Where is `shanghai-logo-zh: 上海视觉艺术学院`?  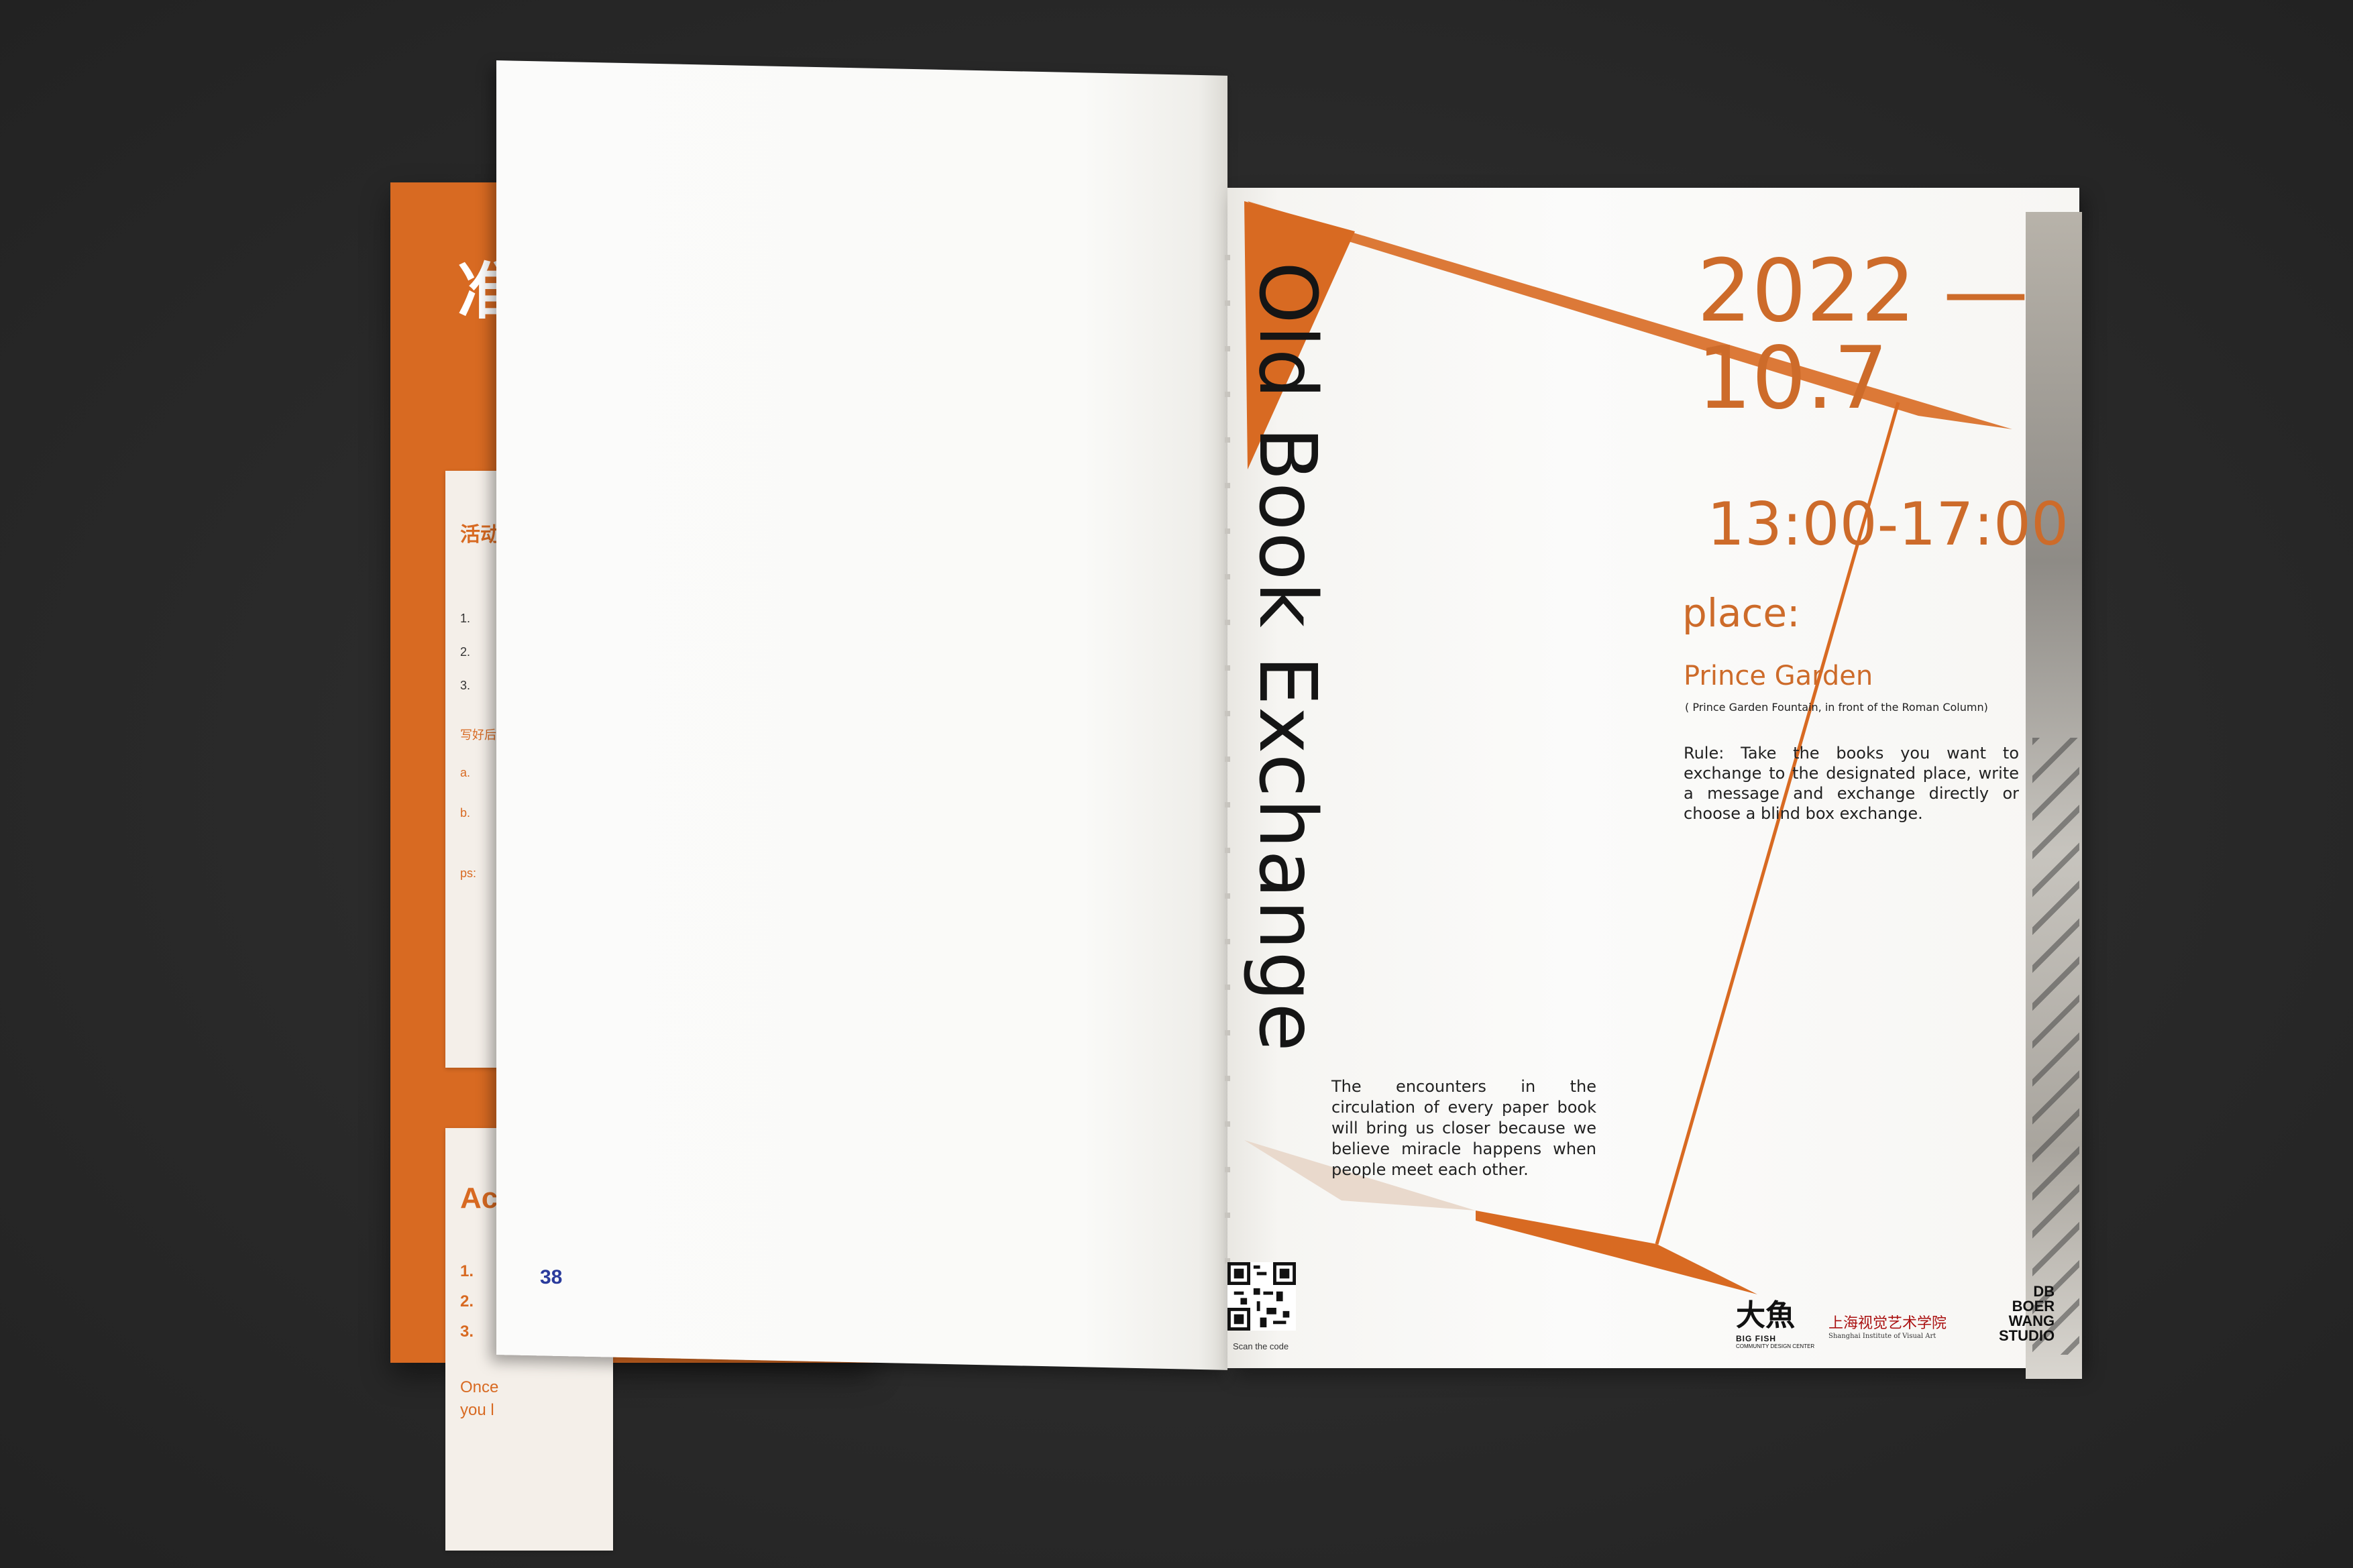
shanghai-logo-zh: 上海视觉艺术学院 is located at coordinates (1888, 1323).